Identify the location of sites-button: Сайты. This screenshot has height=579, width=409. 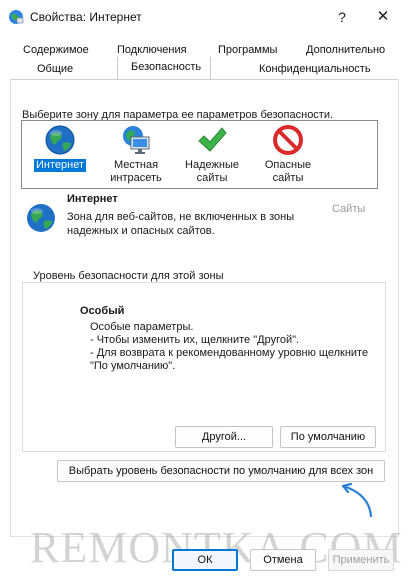
(348, 209).